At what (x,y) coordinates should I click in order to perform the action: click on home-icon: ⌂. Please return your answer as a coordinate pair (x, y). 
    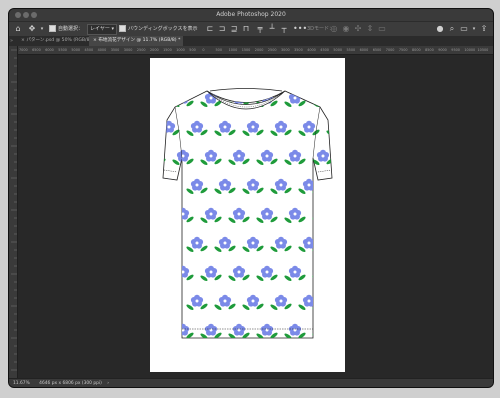
    Looking at the image, I should click on (18, 29).